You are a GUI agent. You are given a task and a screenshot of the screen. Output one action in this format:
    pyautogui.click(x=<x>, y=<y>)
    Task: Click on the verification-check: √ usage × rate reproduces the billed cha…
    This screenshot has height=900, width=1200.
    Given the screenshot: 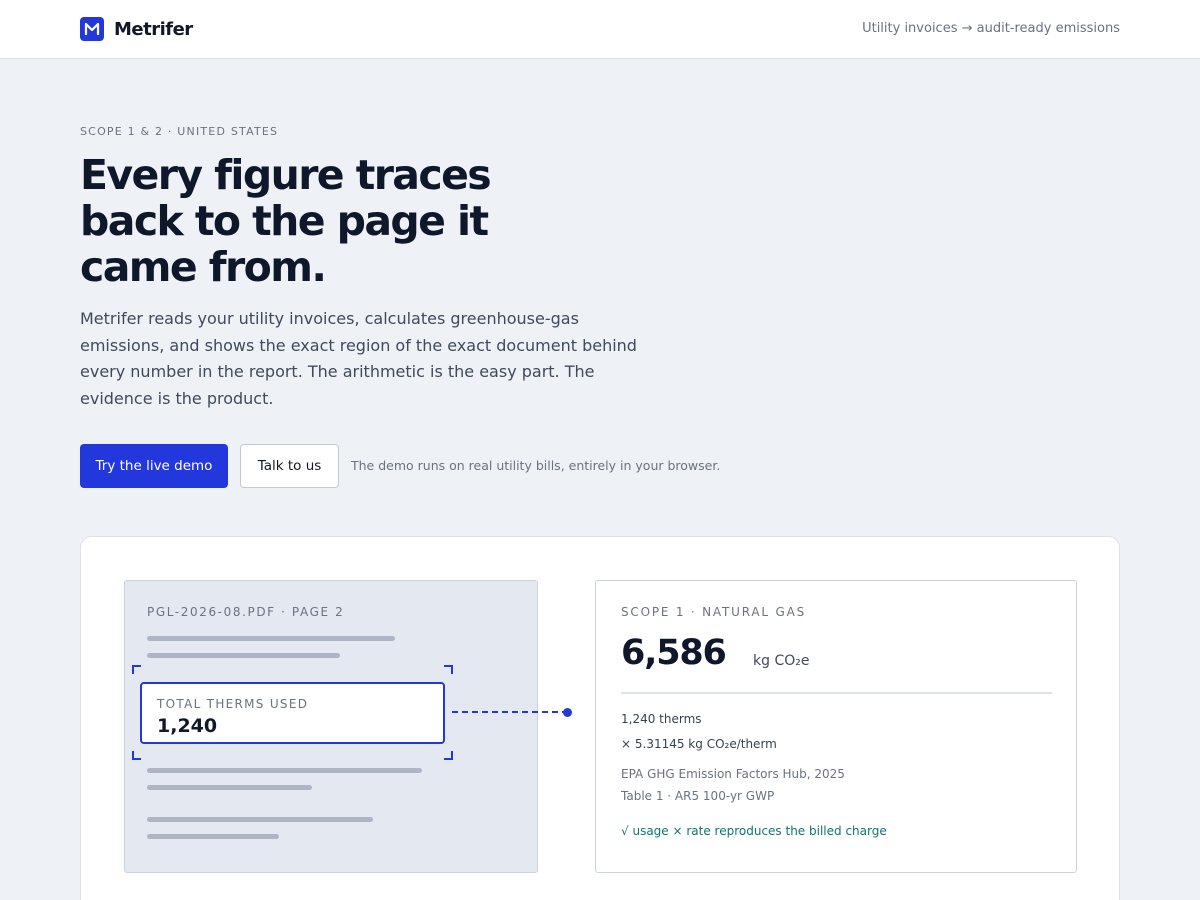 What is the action you would take?
    pyautogui.click(x=754, y=831)
    